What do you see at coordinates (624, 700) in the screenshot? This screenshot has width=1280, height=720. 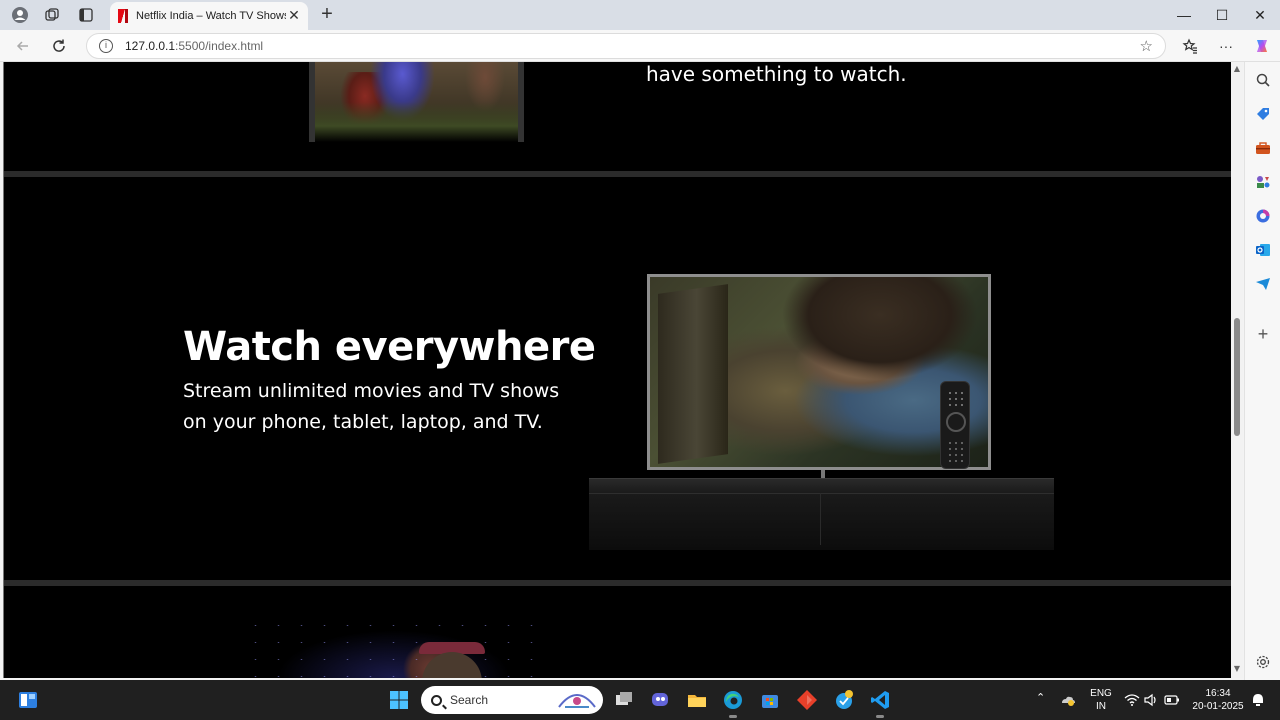 I see `task-view-icon` at bounding box center [624, 700].